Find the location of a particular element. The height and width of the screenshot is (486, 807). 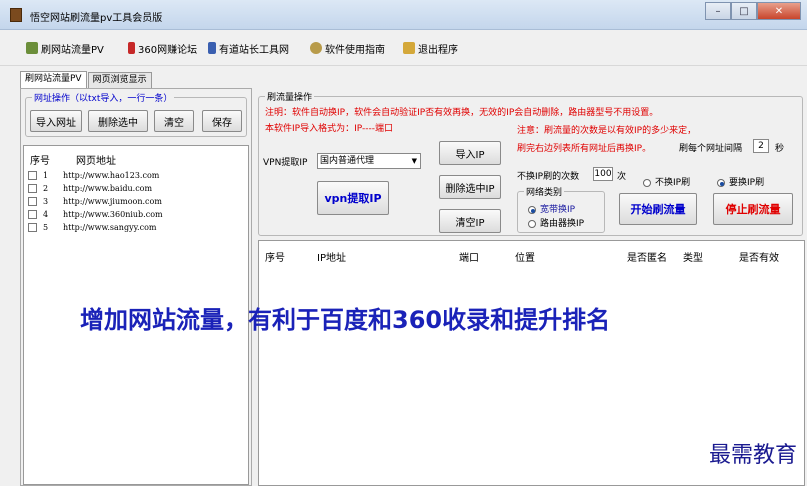

delete-selected-button: 删除选中 is located at coordinates (118, 121).